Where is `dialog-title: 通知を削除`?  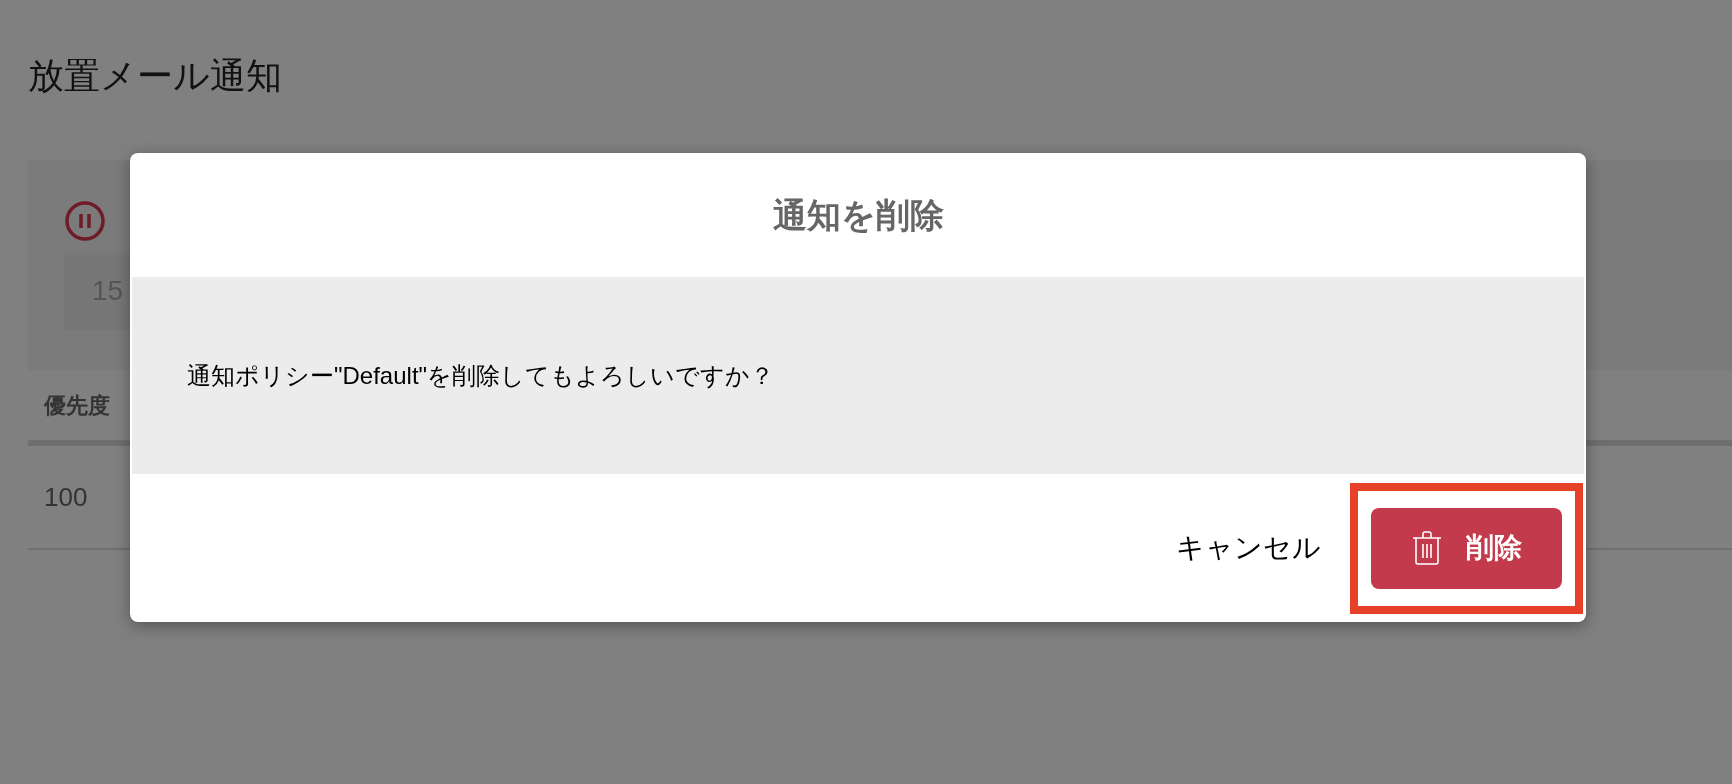 dialog-title: 通知を削除 is located at coordinates (858, 215).